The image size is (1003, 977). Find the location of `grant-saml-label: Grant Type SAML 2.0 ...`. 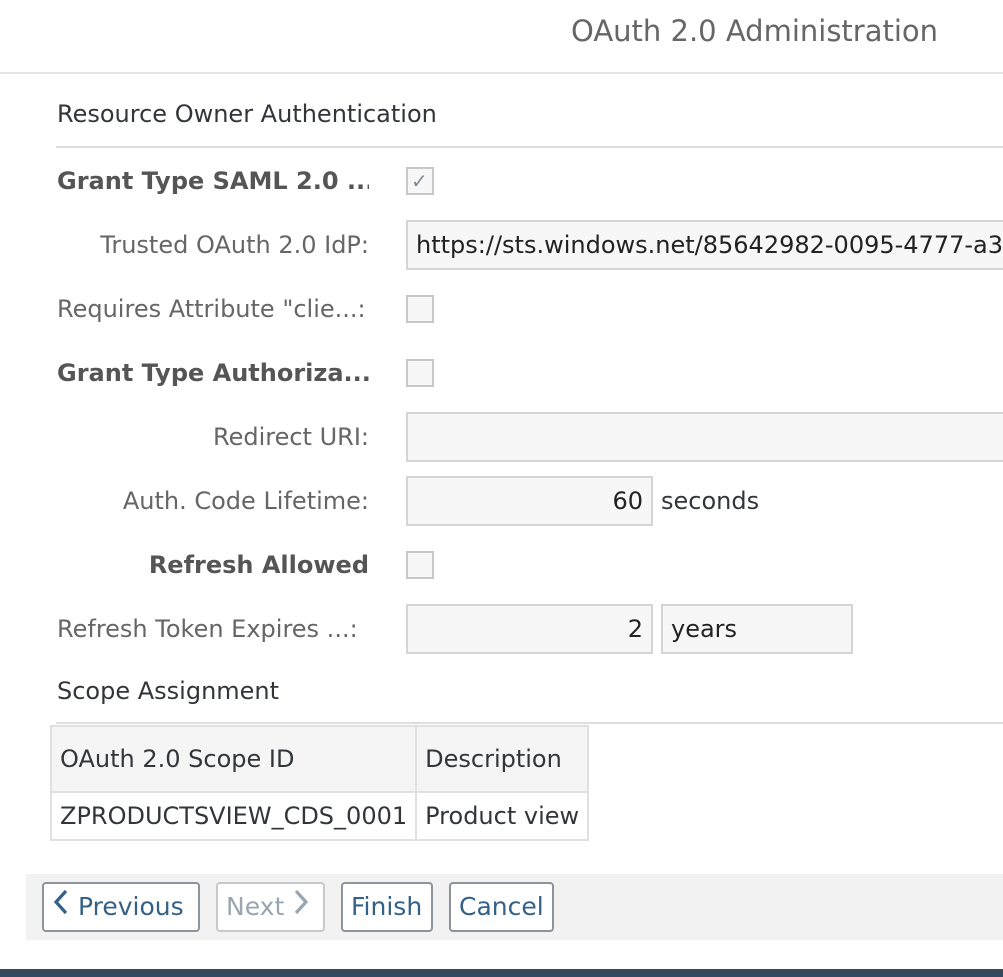

grant-saml-label: Grant Type SAML 2.0 ... is located at coordinates (213, 181).